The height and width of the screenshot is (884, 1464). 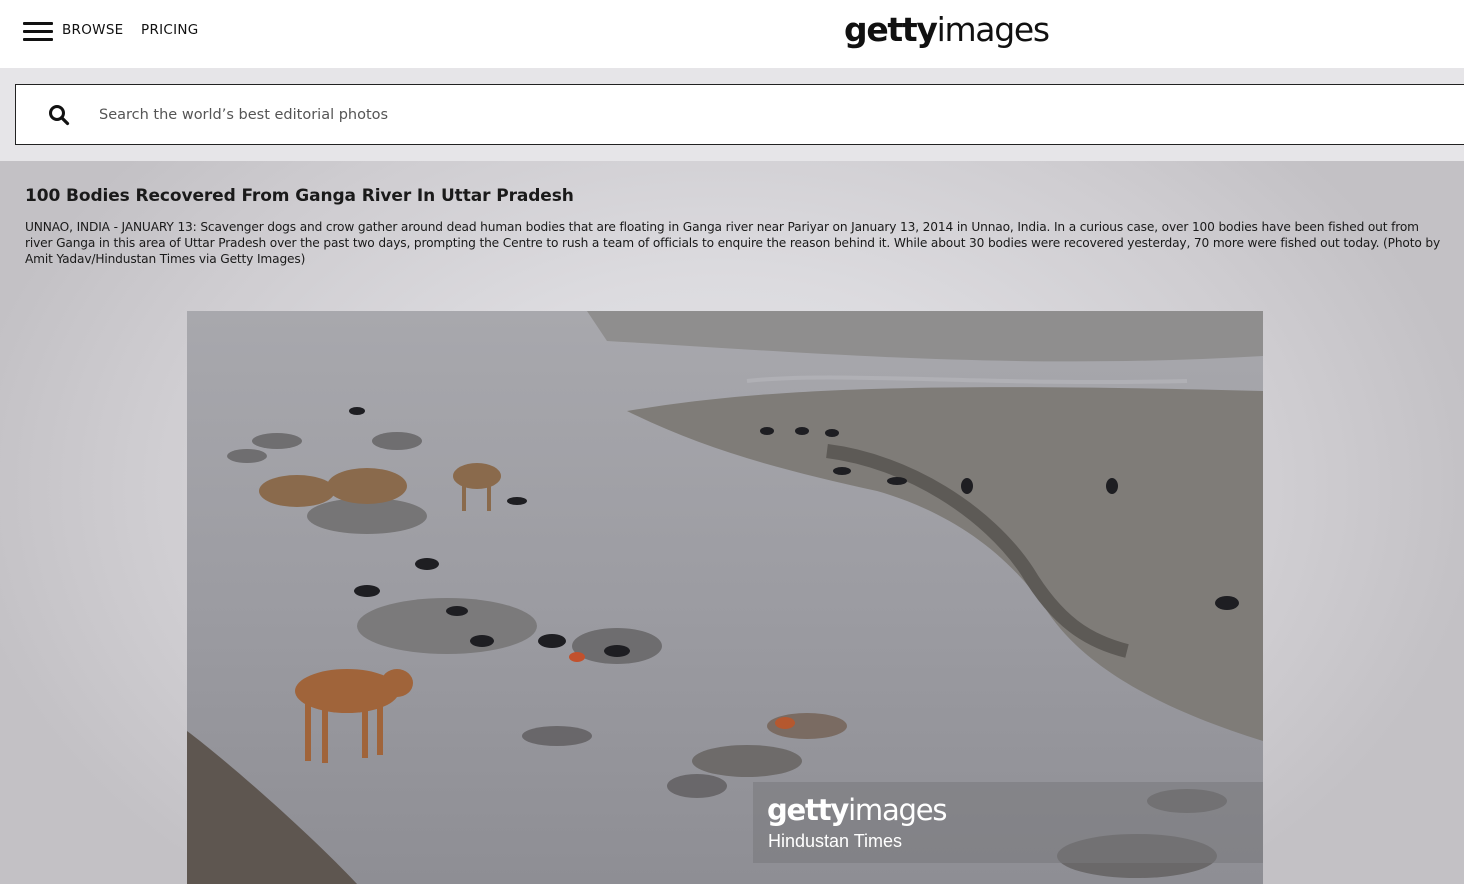 What do you see at coordinates (993, 29) in the screenshot?
I see `logo-light-text: images` at bounding box center [993, 29].